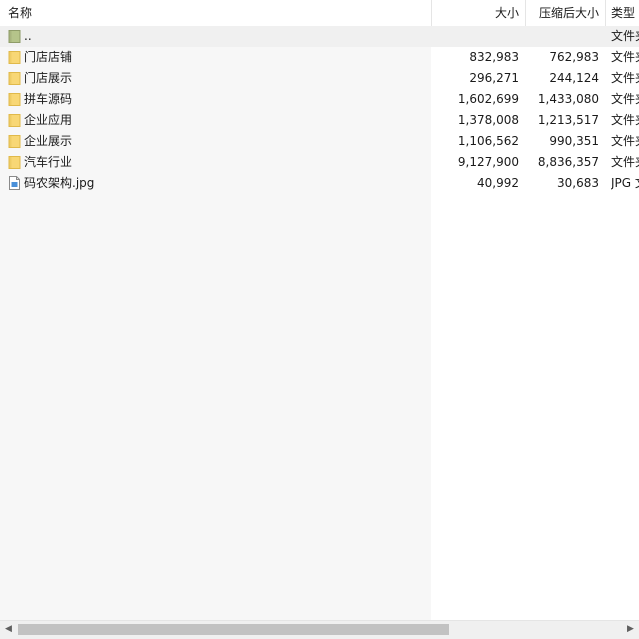 Image resolution: width=639 pixels, height=639 pixels. Describe the element at coordinates (488, 120) in the screenshot. I see `file-size: 1,378,008` at that location.